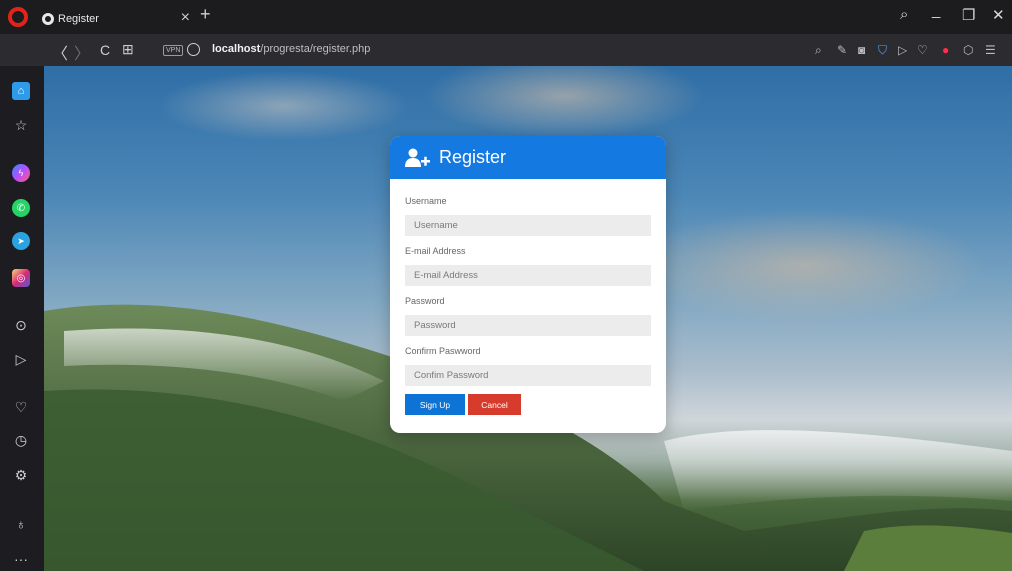 This screenshot has width=1012, height=571. Describe the element at coordinates (21, 559) in the screenshot. I see `more-icon: ···` at that location.